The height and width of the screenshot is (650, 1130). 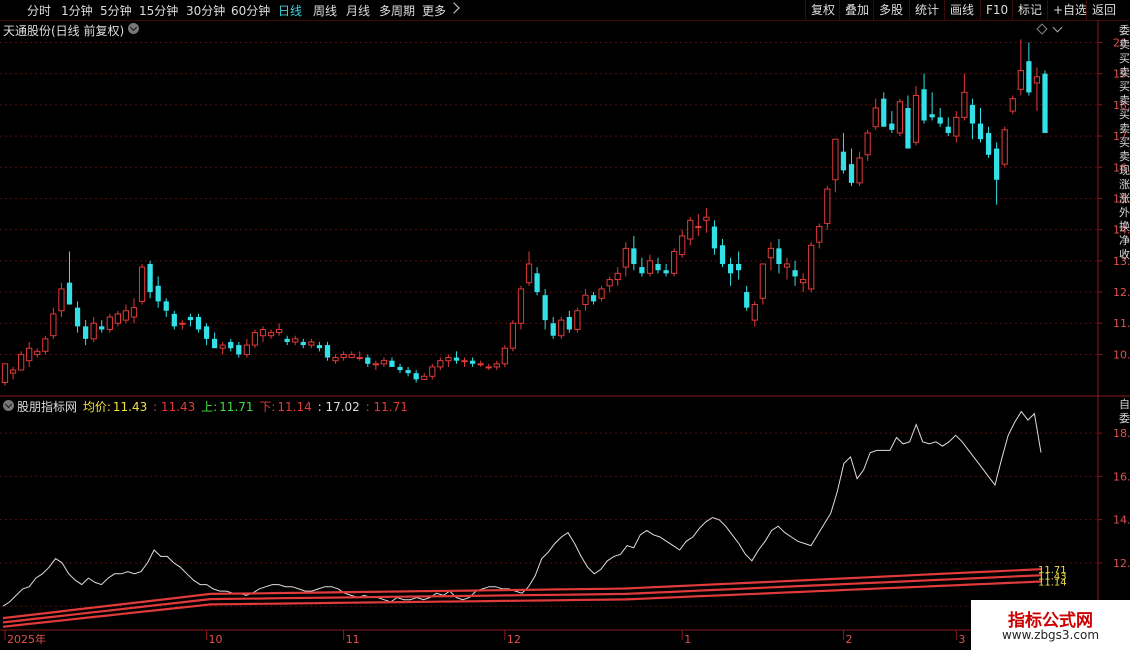 What do you see at coordinates (1050, 635) in the screenshot?
I see `watermark-url: www.zbgs3.com` at bounding box center [1050, 635].